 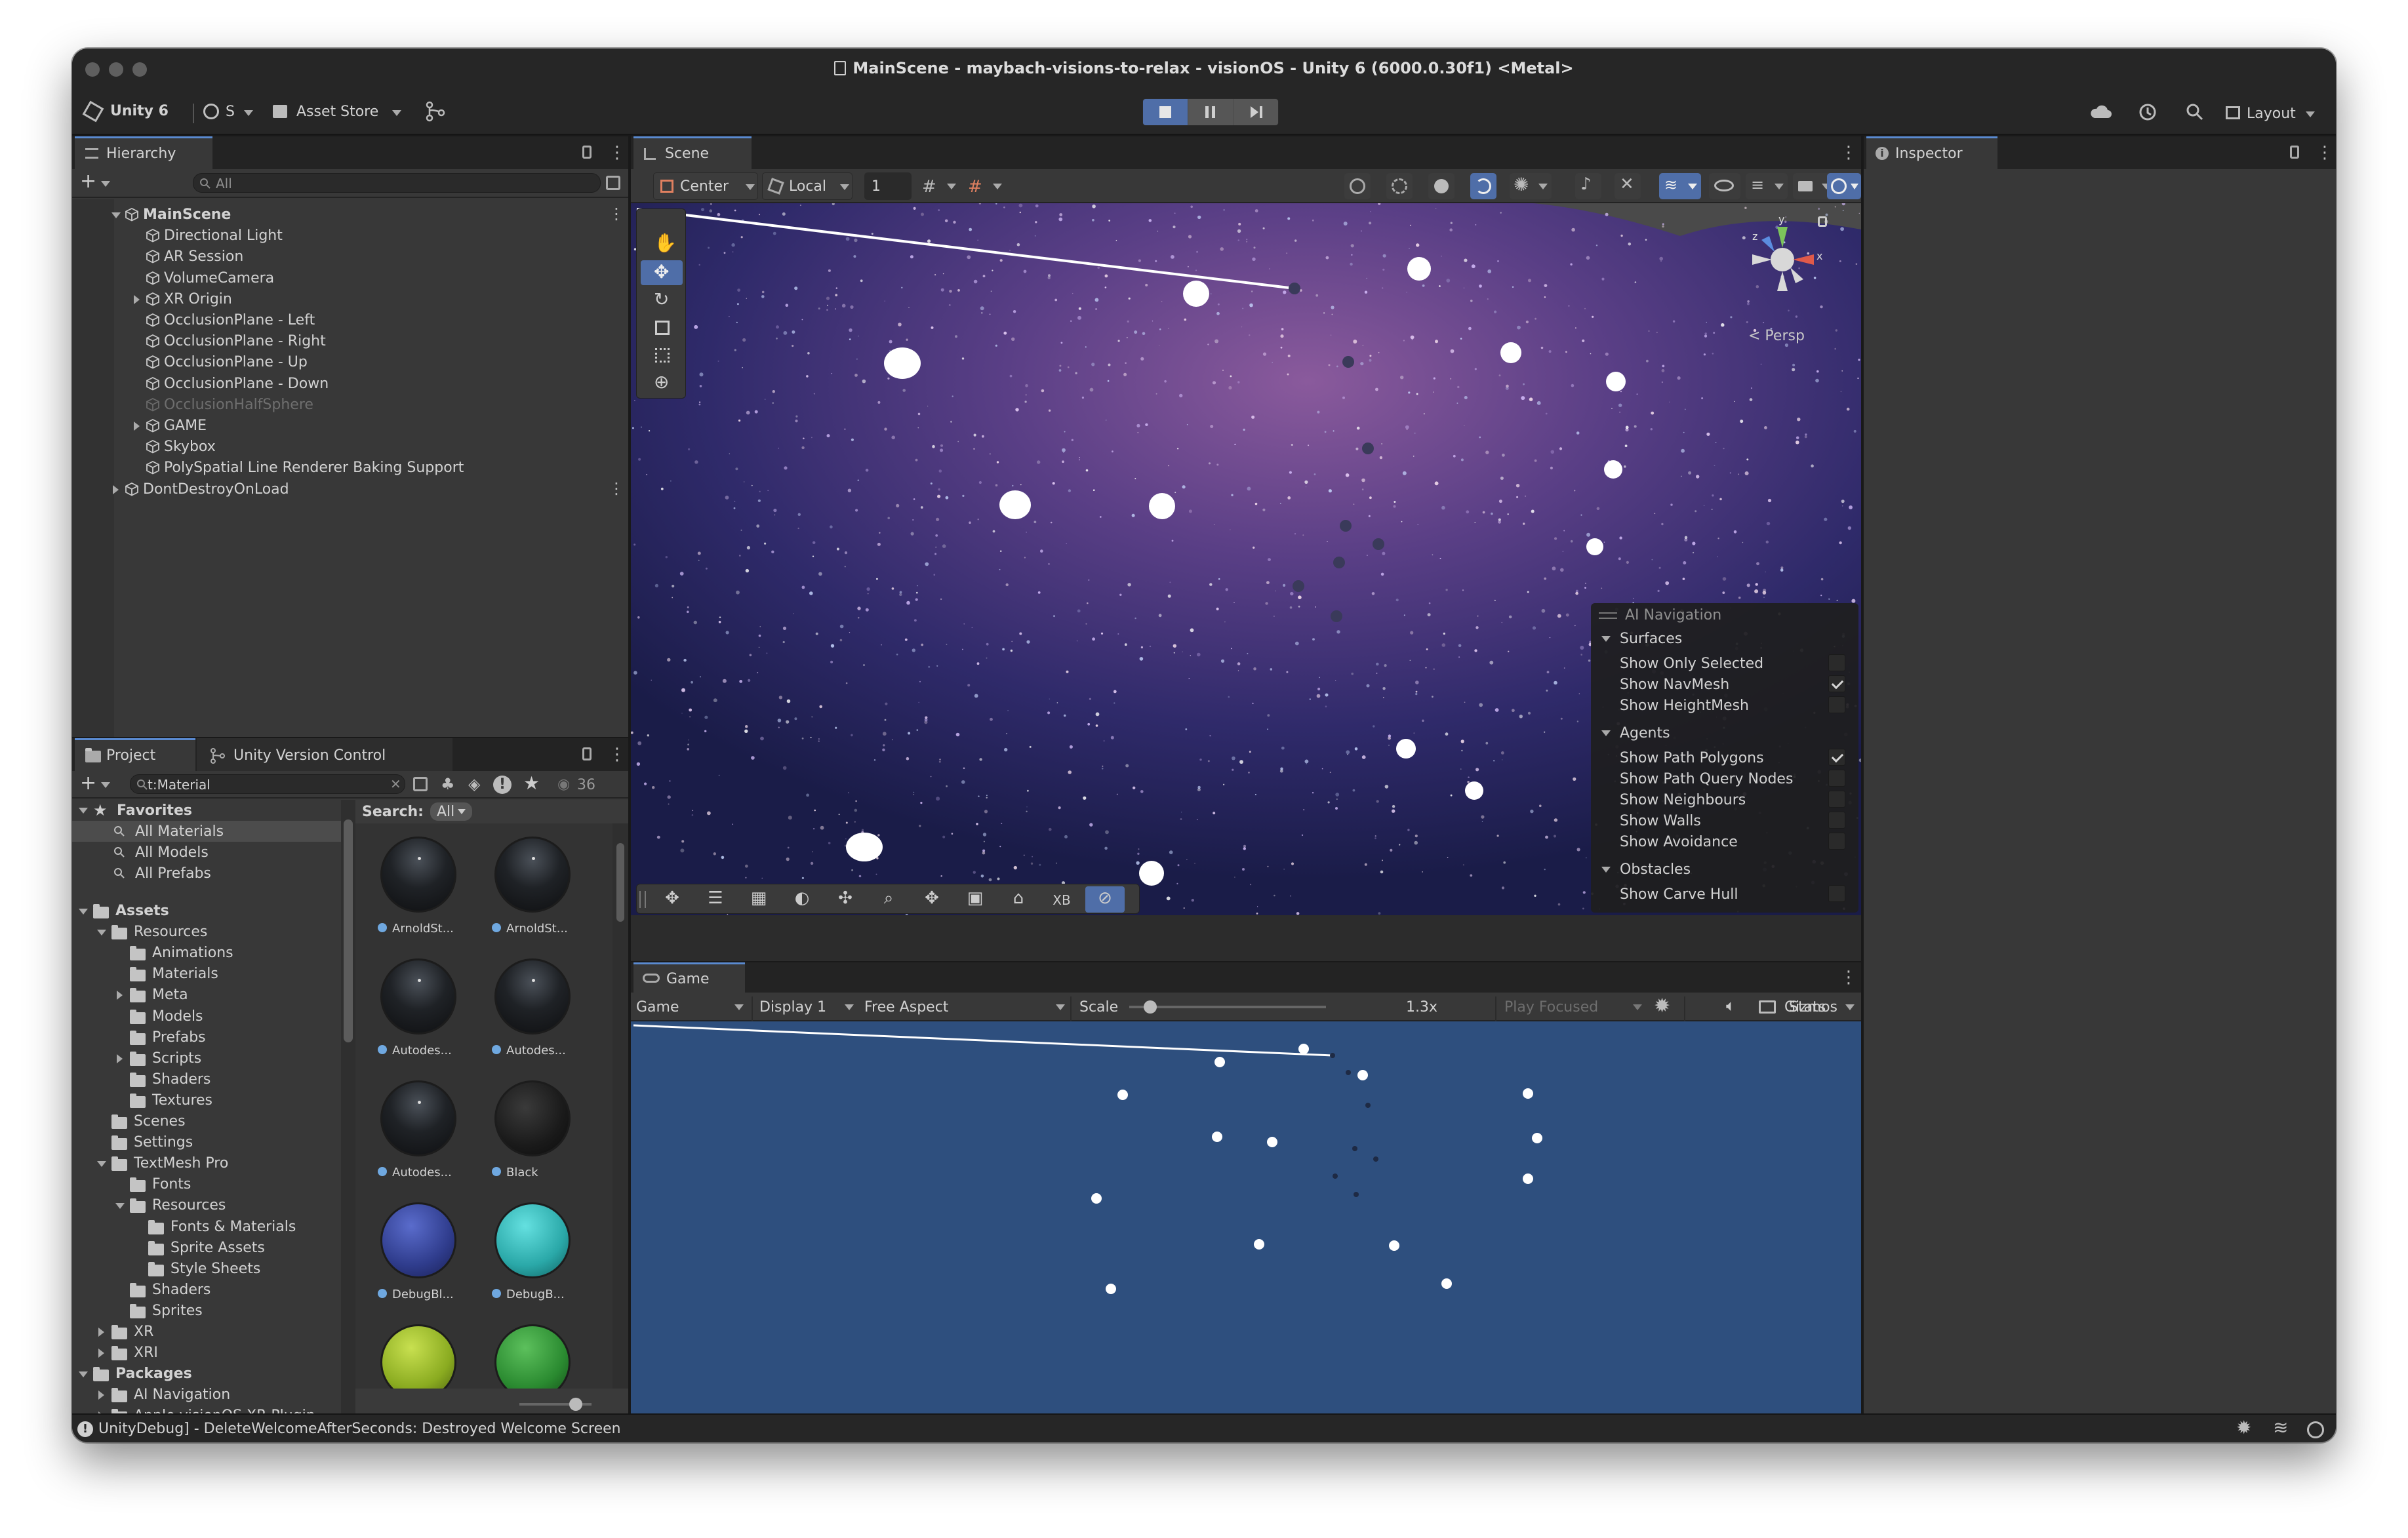 I want to click on create-asset-button: +, so click(x=88, y=784).